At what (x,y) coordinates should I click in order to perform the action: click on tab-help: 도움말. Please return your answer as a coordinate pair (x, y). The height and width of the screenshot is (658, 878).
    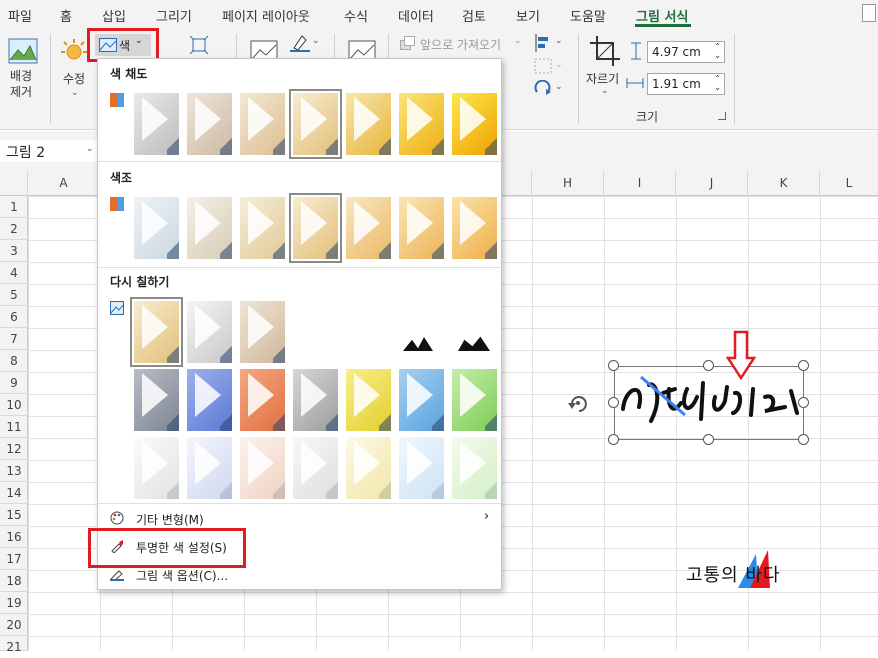
    Looking at the image, I should click on (588, 15).